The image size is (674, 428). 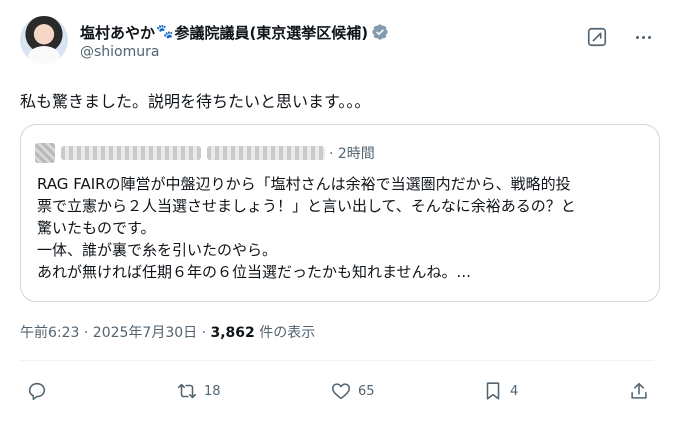 I want to click on verified-badge-icon, so click(x=380, y=32).